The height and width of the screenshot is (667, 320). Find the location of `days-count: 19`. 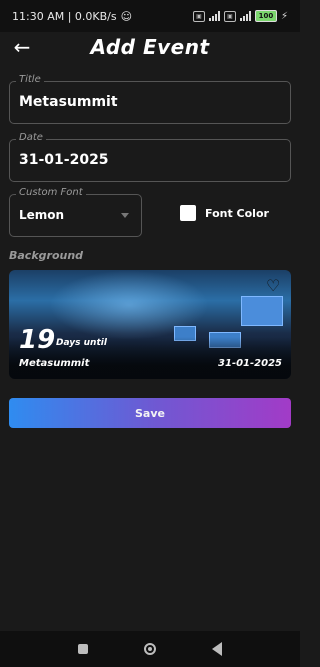

days-count: 19 is located at coordinates (37, 340).